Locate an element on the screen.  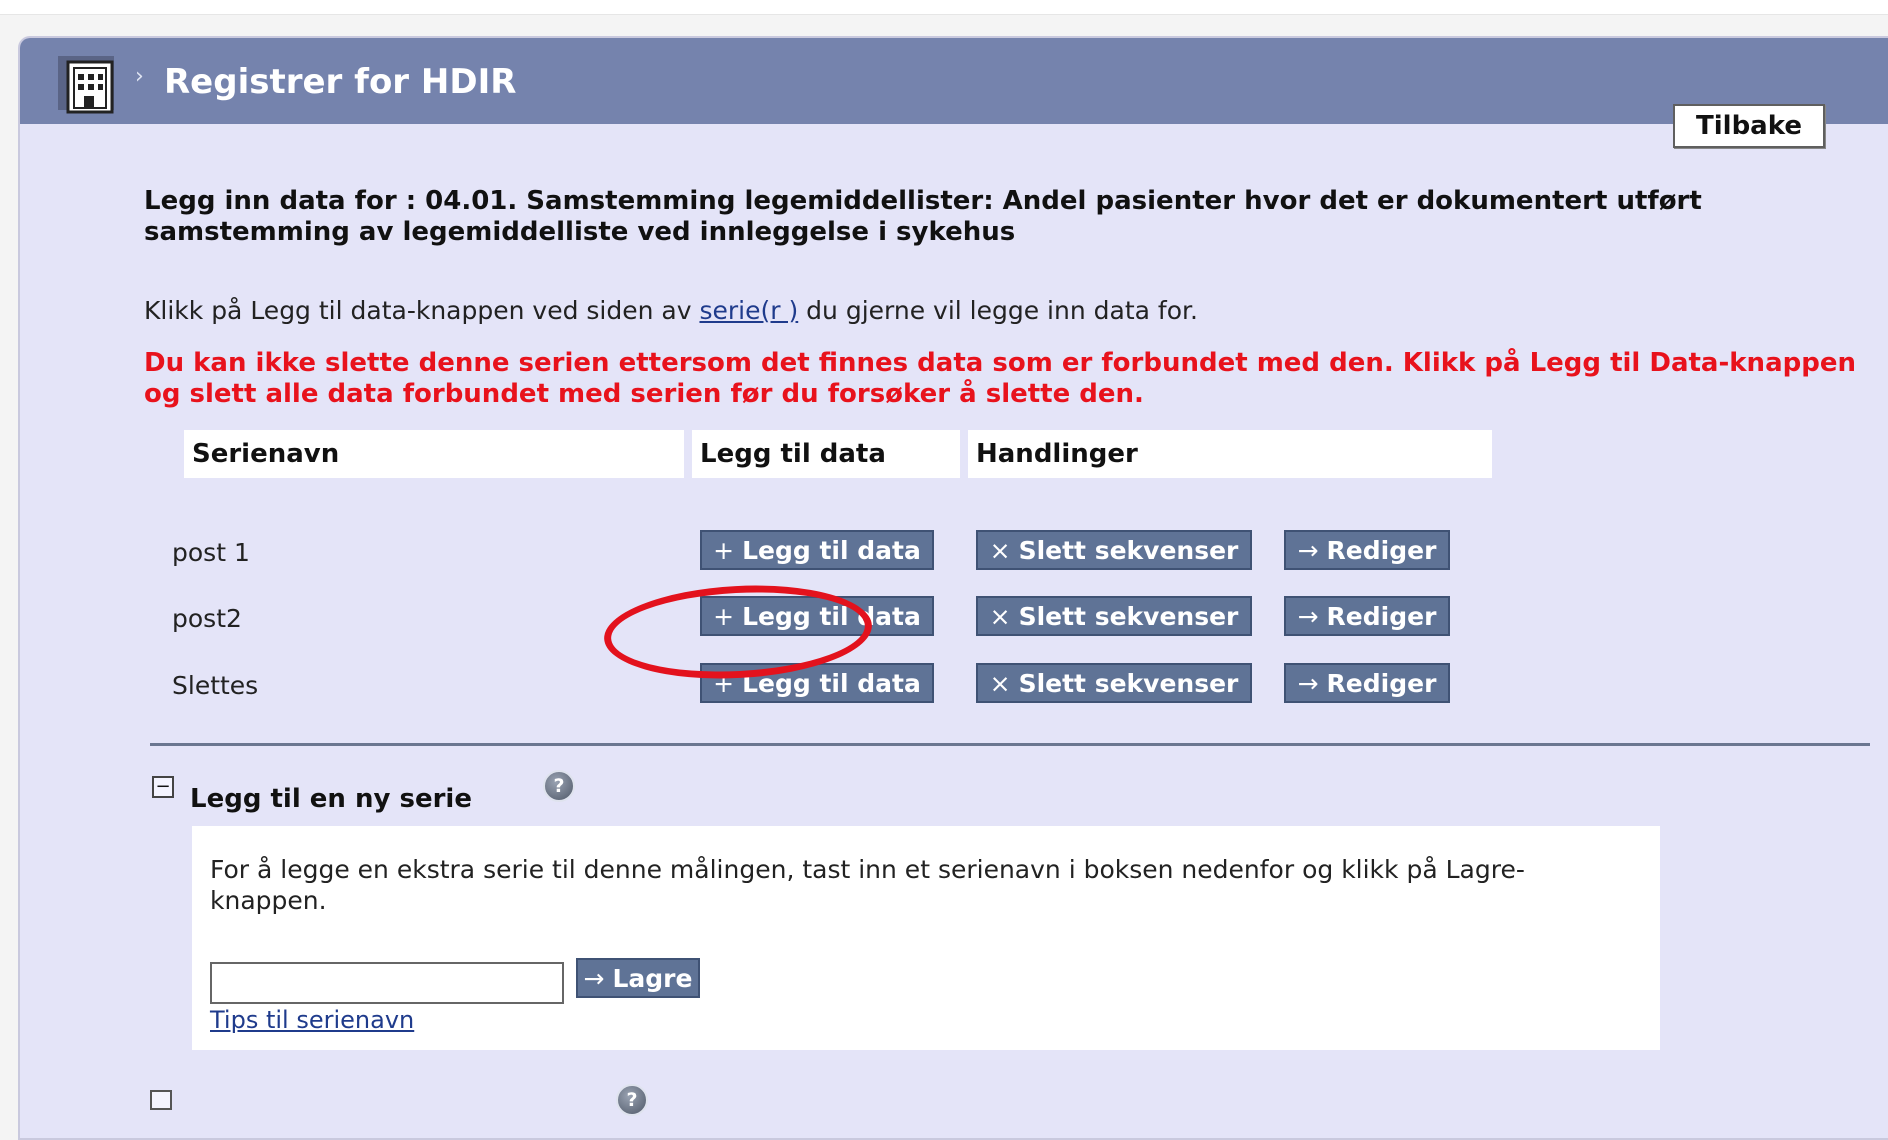
page-title: Registrer for HDIR is located at coordinates (340, 82).